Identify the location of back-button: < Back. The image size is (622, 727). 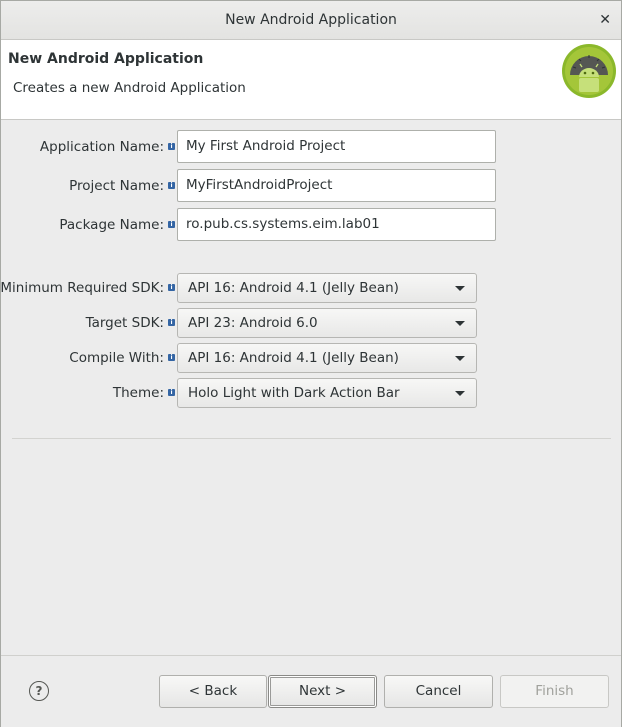
(213, 691).